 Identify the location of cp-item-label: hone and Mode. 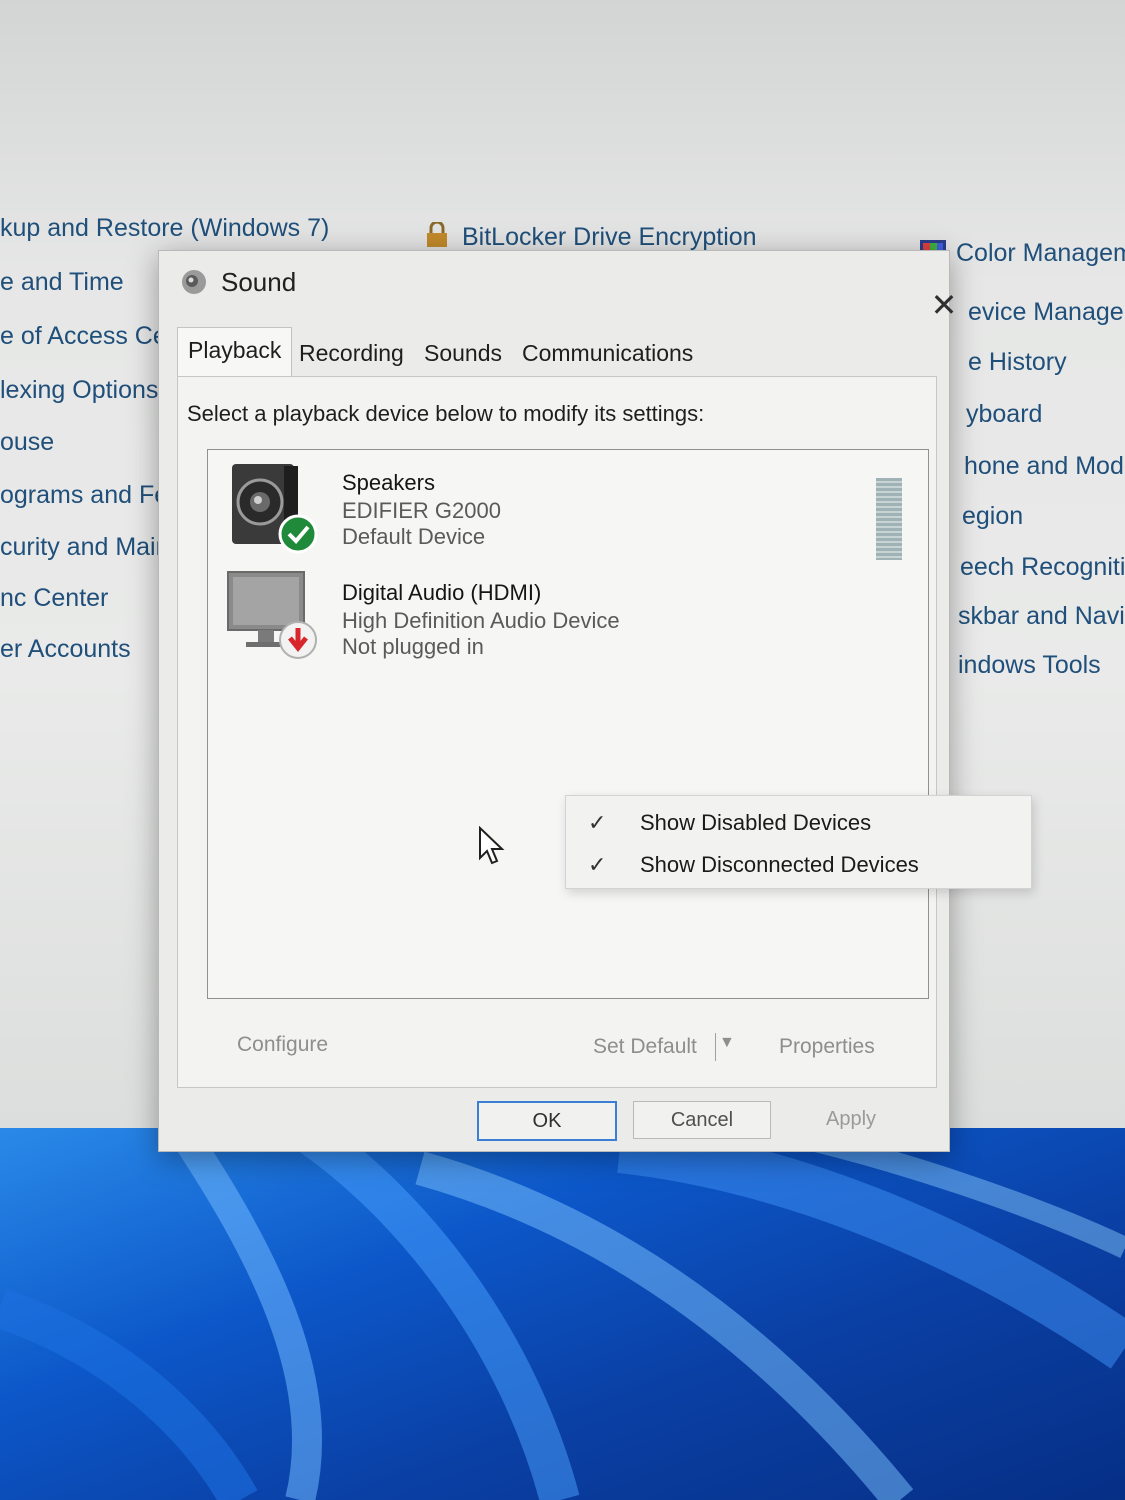
(1044, 466).